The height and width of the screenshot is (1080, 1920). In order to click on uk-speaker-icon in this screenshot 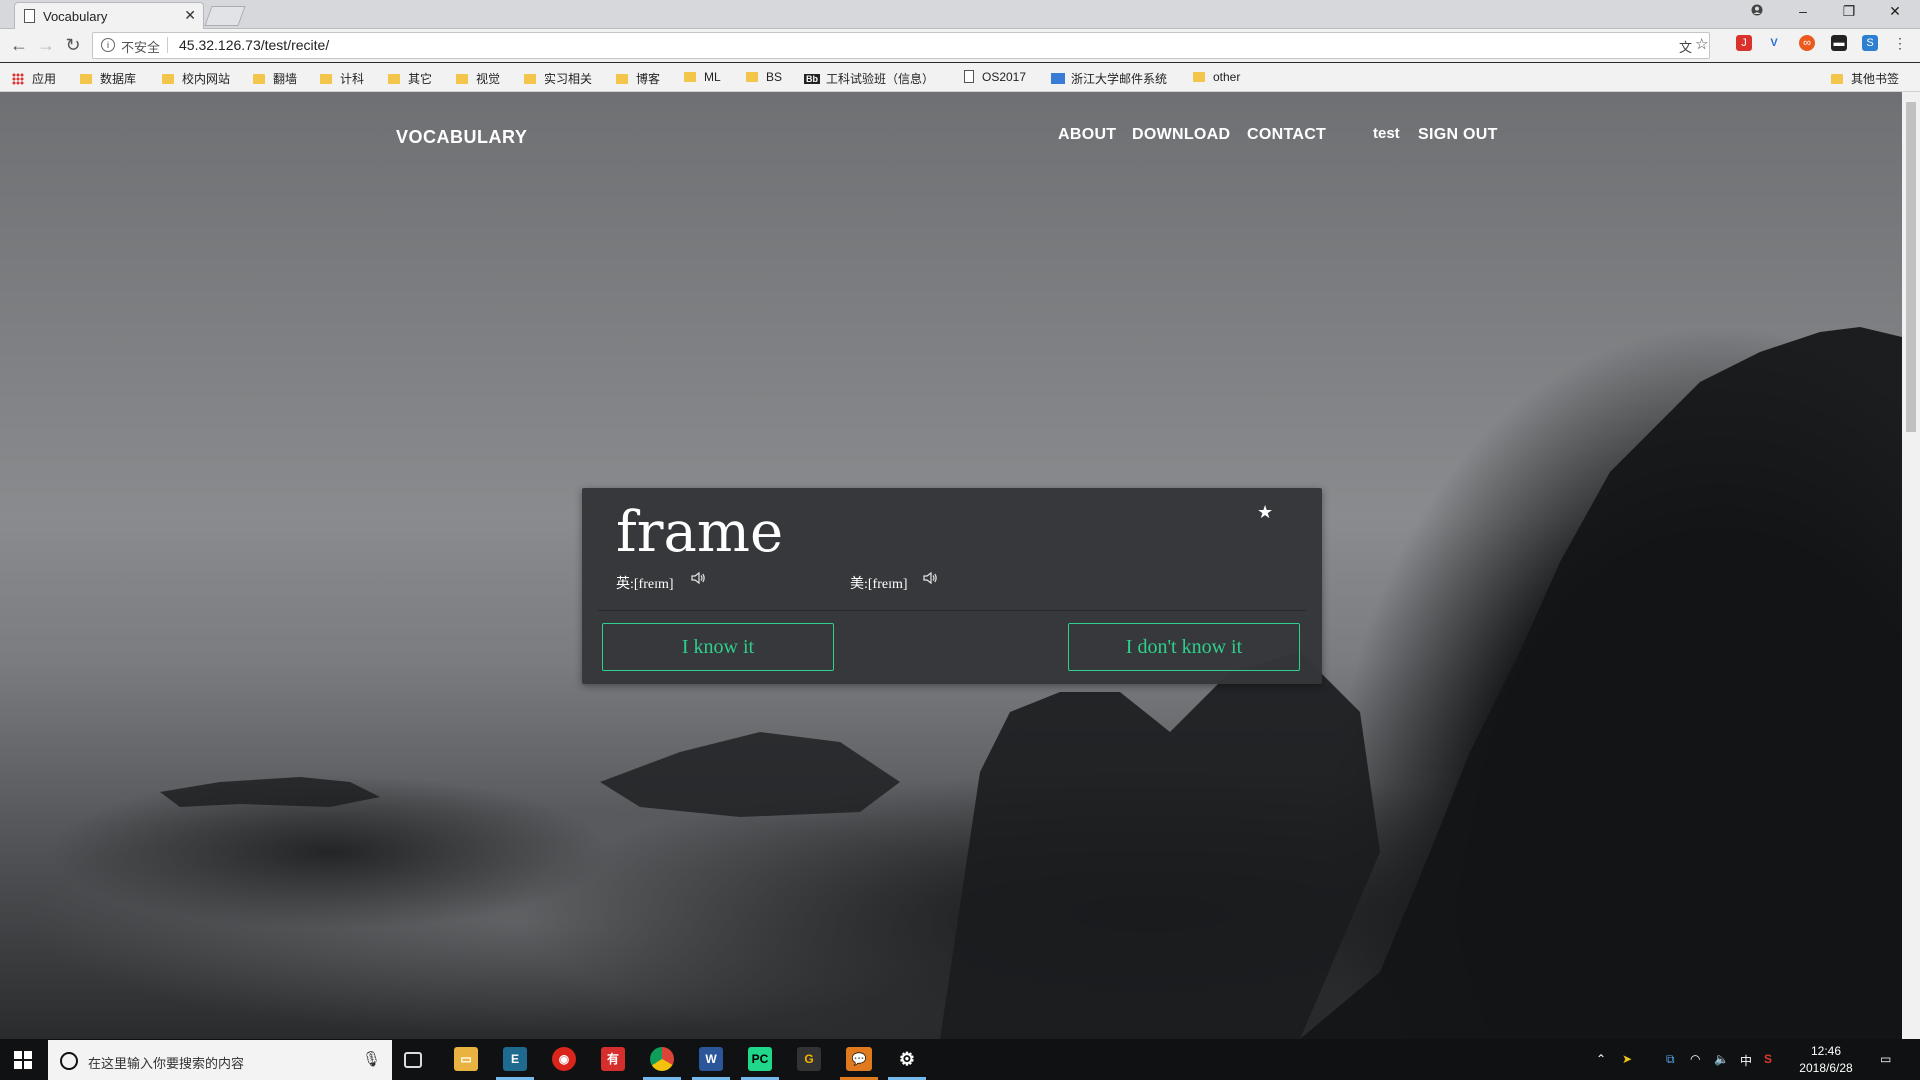, I will do `click(698, 580)`.